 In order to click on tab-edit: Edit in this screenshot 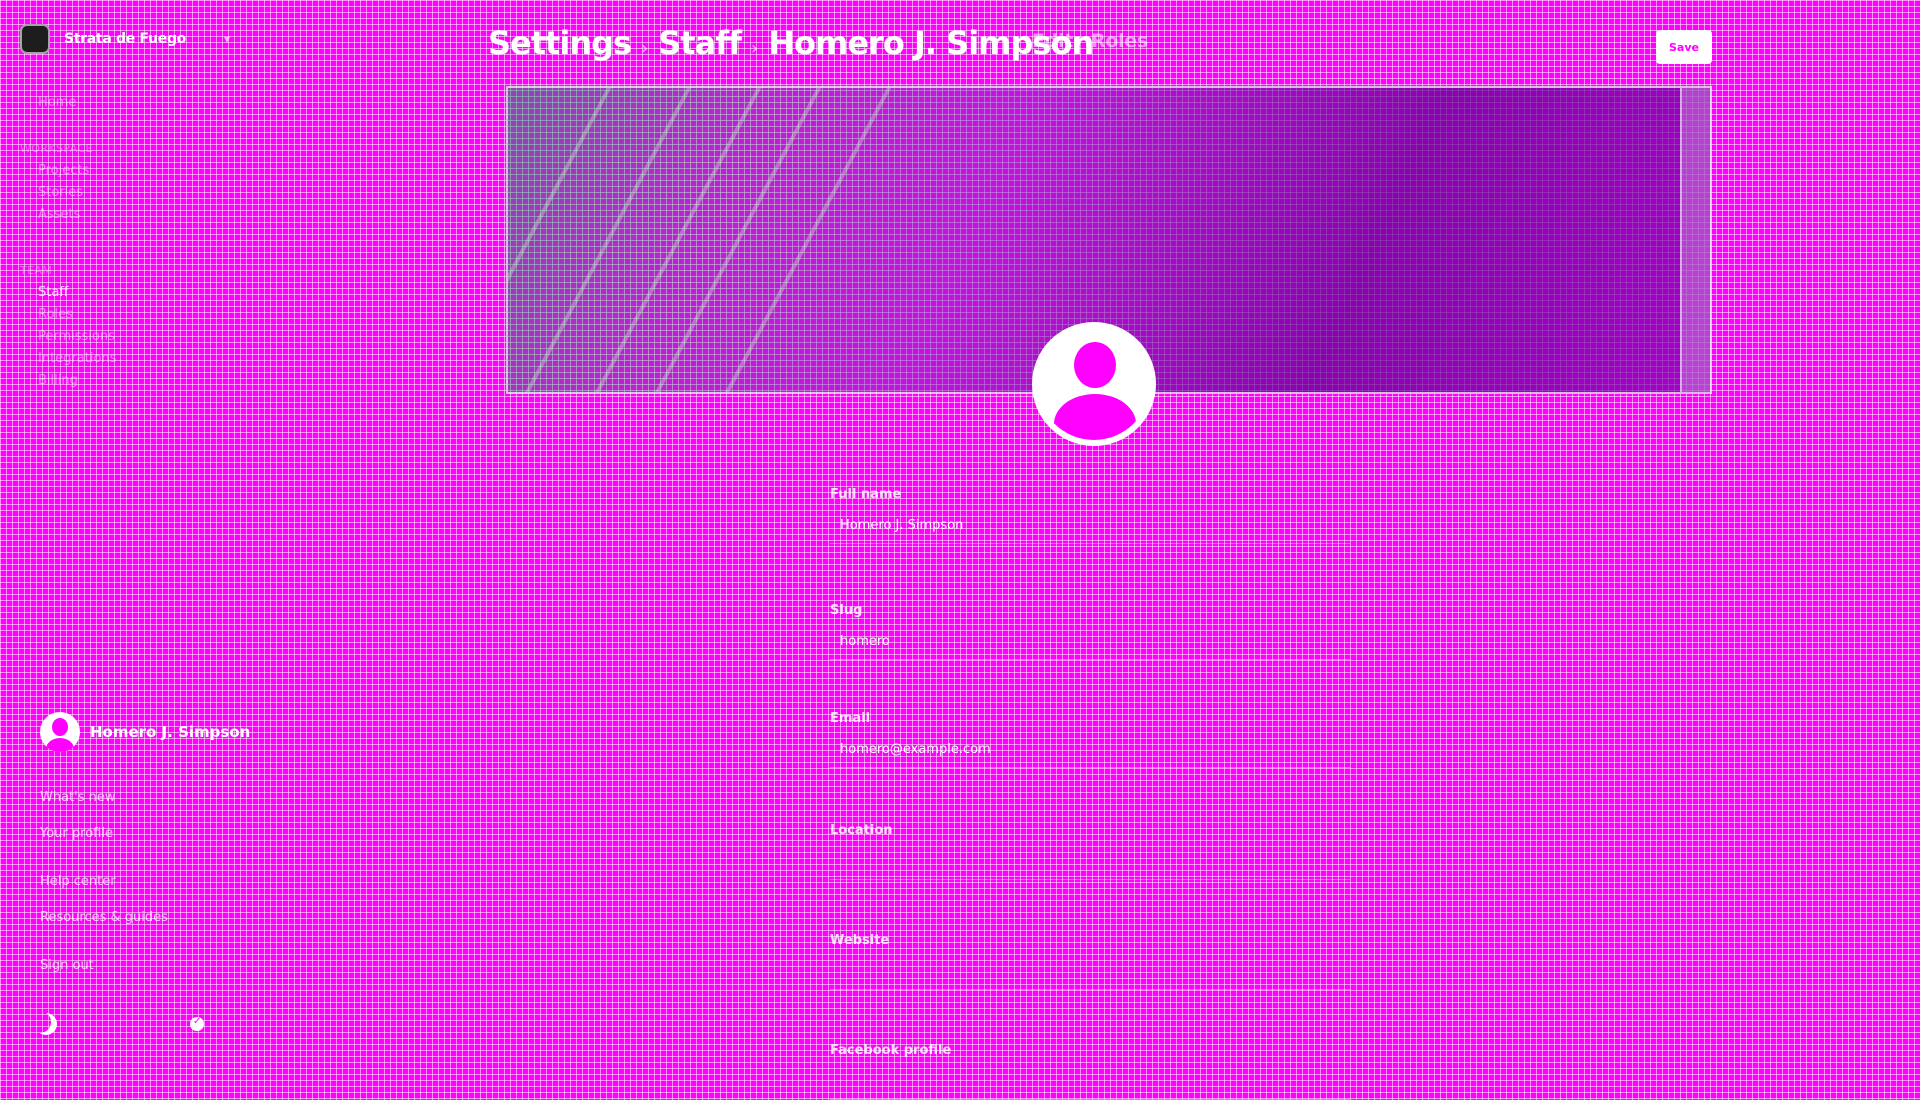, I will do `click(1052, 41)`.